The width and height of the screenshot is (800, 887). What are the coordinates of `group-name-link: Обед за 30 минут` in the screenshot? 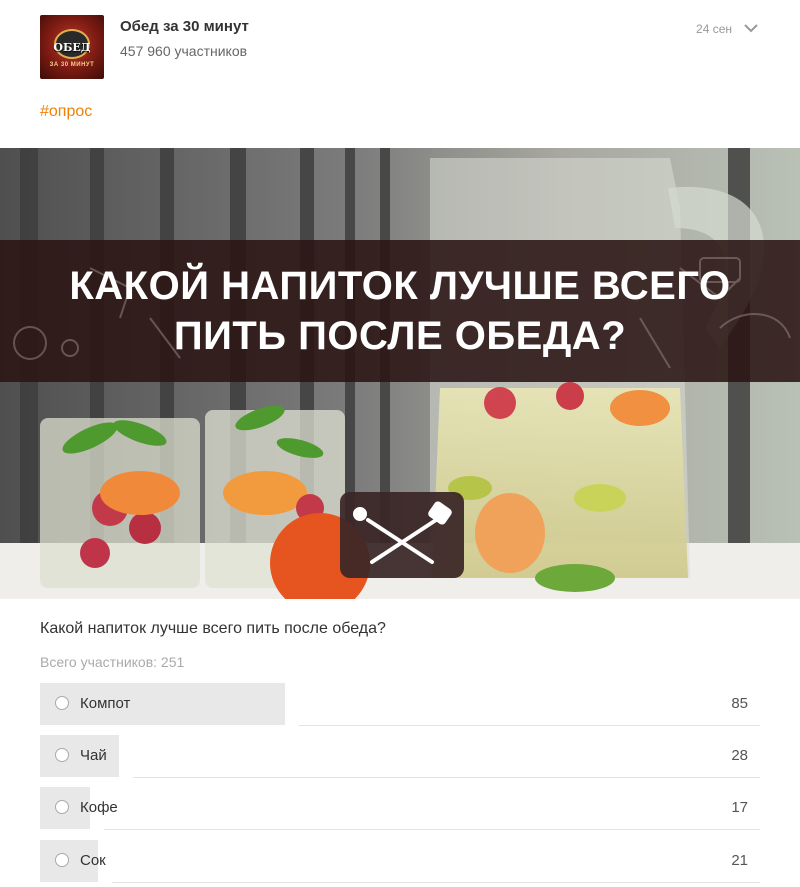 It's located at (184, 26).